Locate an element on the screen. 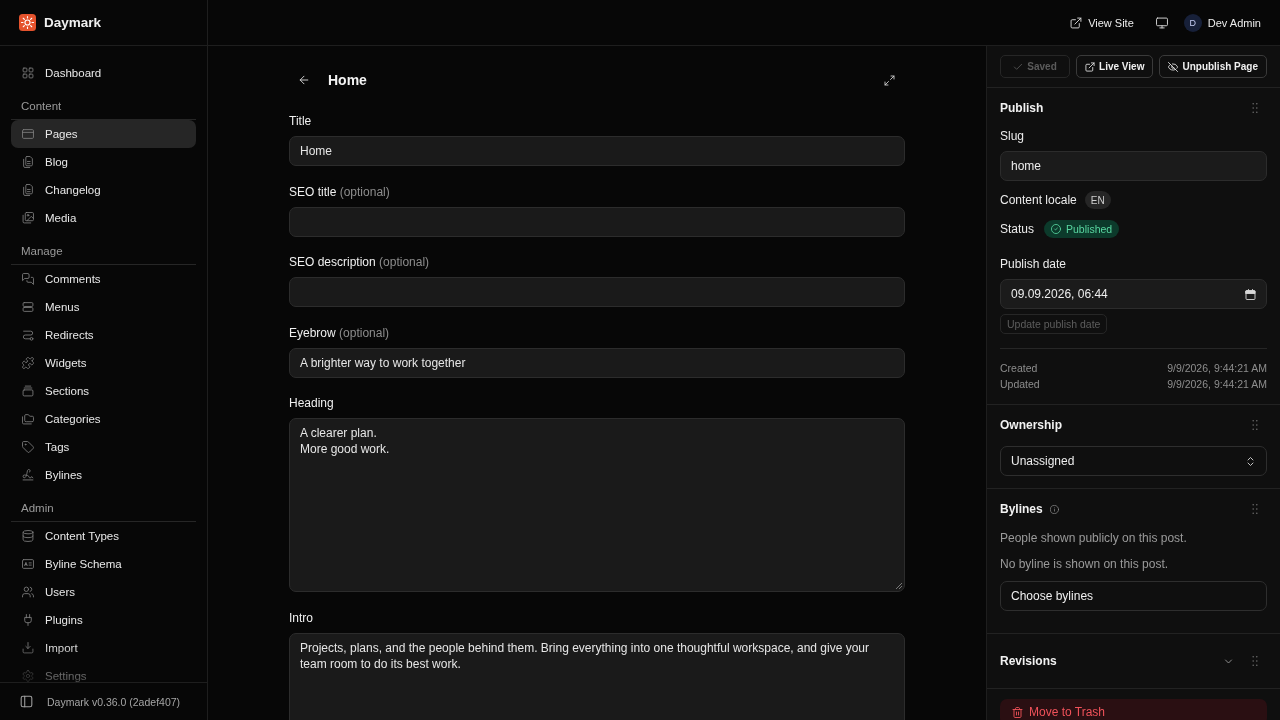 This screenshot has height=720, width=1280. meta-label: Updated is located at coordinates (1020, 384).